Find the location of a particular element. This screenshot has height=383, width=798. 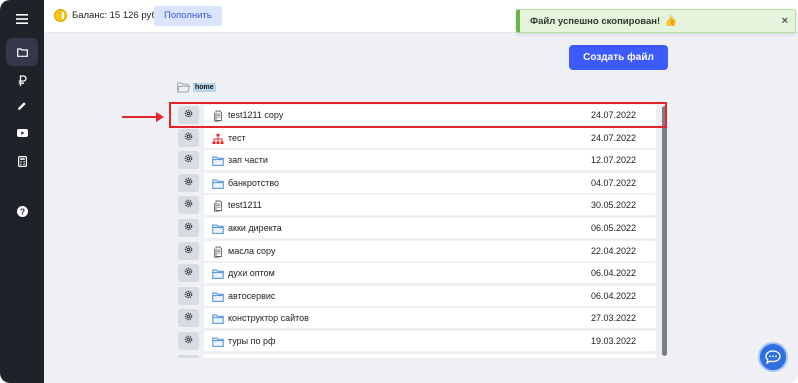

sidebar-item-video is located at coordinates (22, 133).